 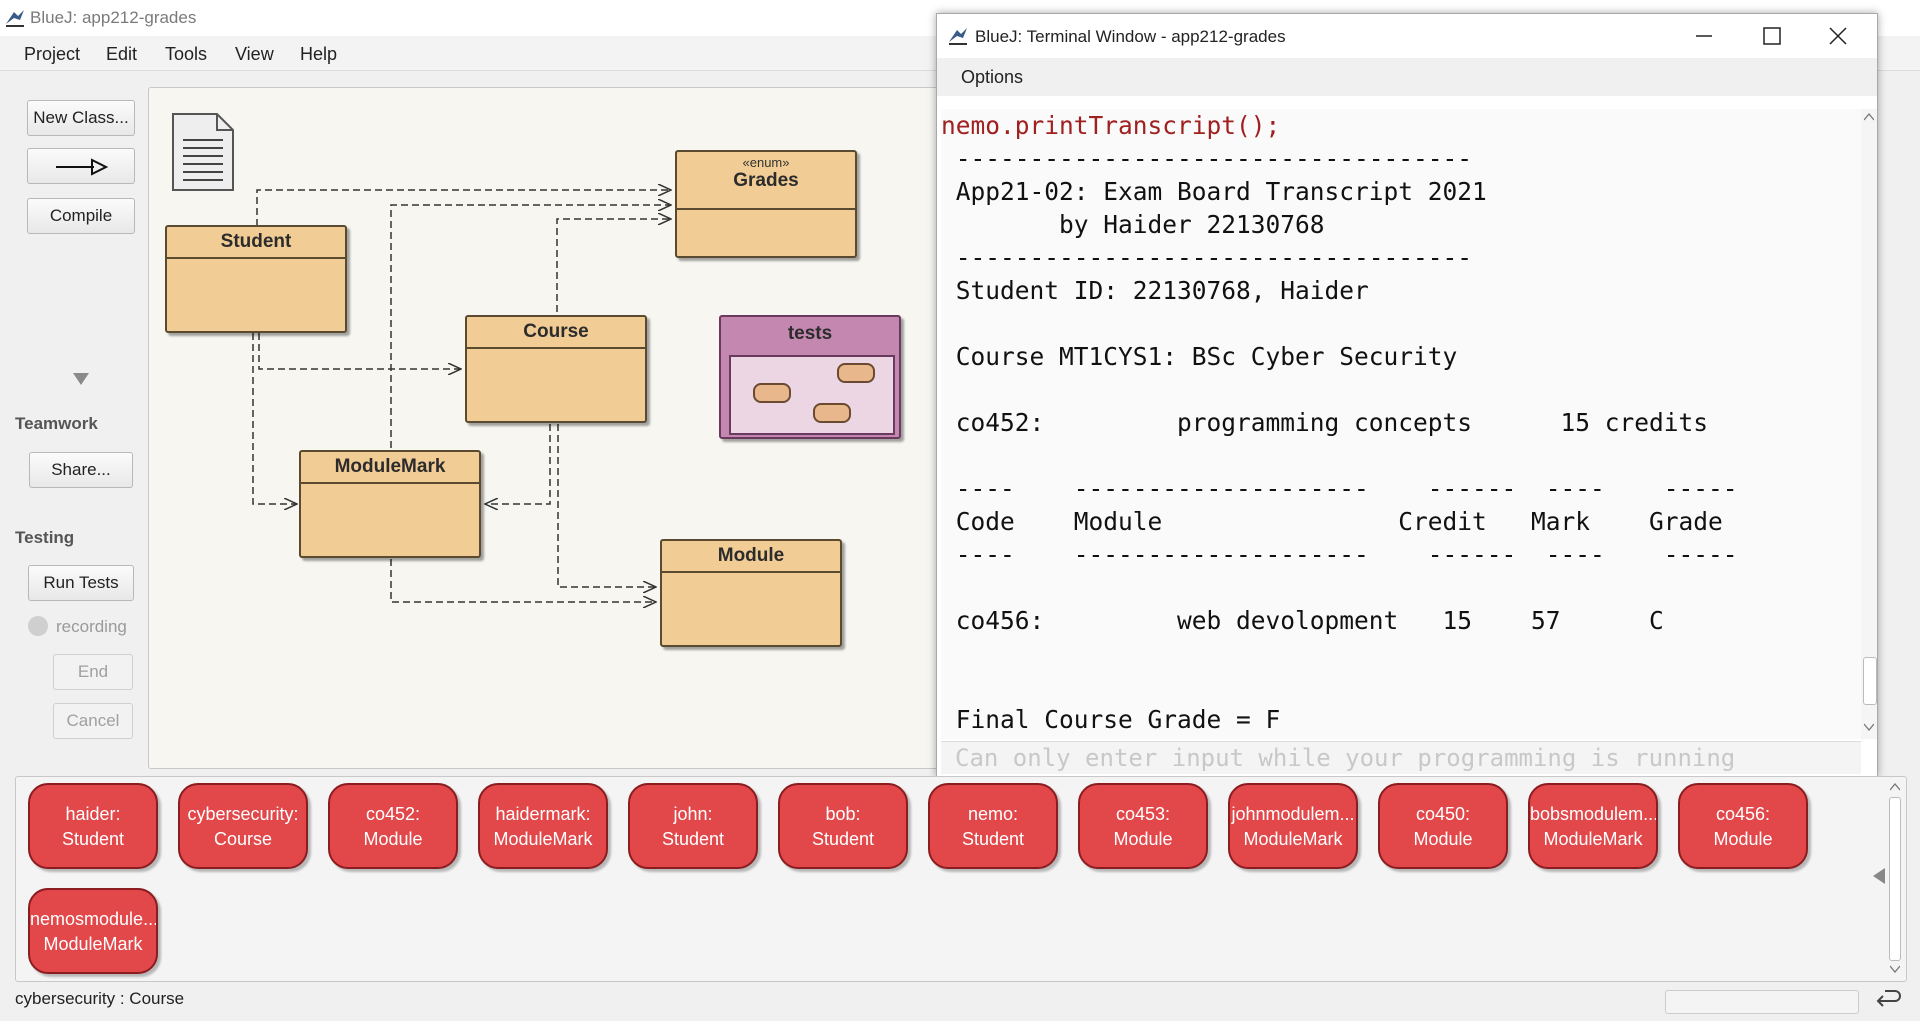 What do you see at coordinates (186, 54) in the screenshot?
I see `menu-tools: Tools` at bounding box center [186, 54].